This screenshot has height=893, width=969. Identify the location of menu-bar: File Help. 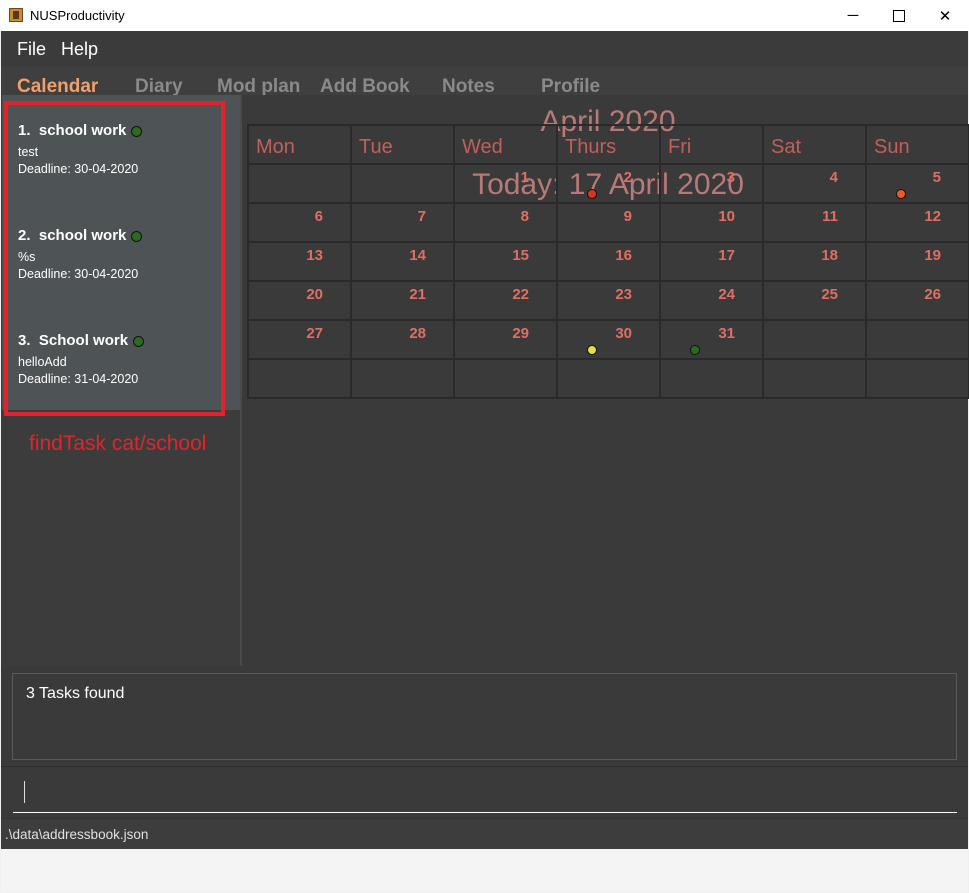
(484, 49).